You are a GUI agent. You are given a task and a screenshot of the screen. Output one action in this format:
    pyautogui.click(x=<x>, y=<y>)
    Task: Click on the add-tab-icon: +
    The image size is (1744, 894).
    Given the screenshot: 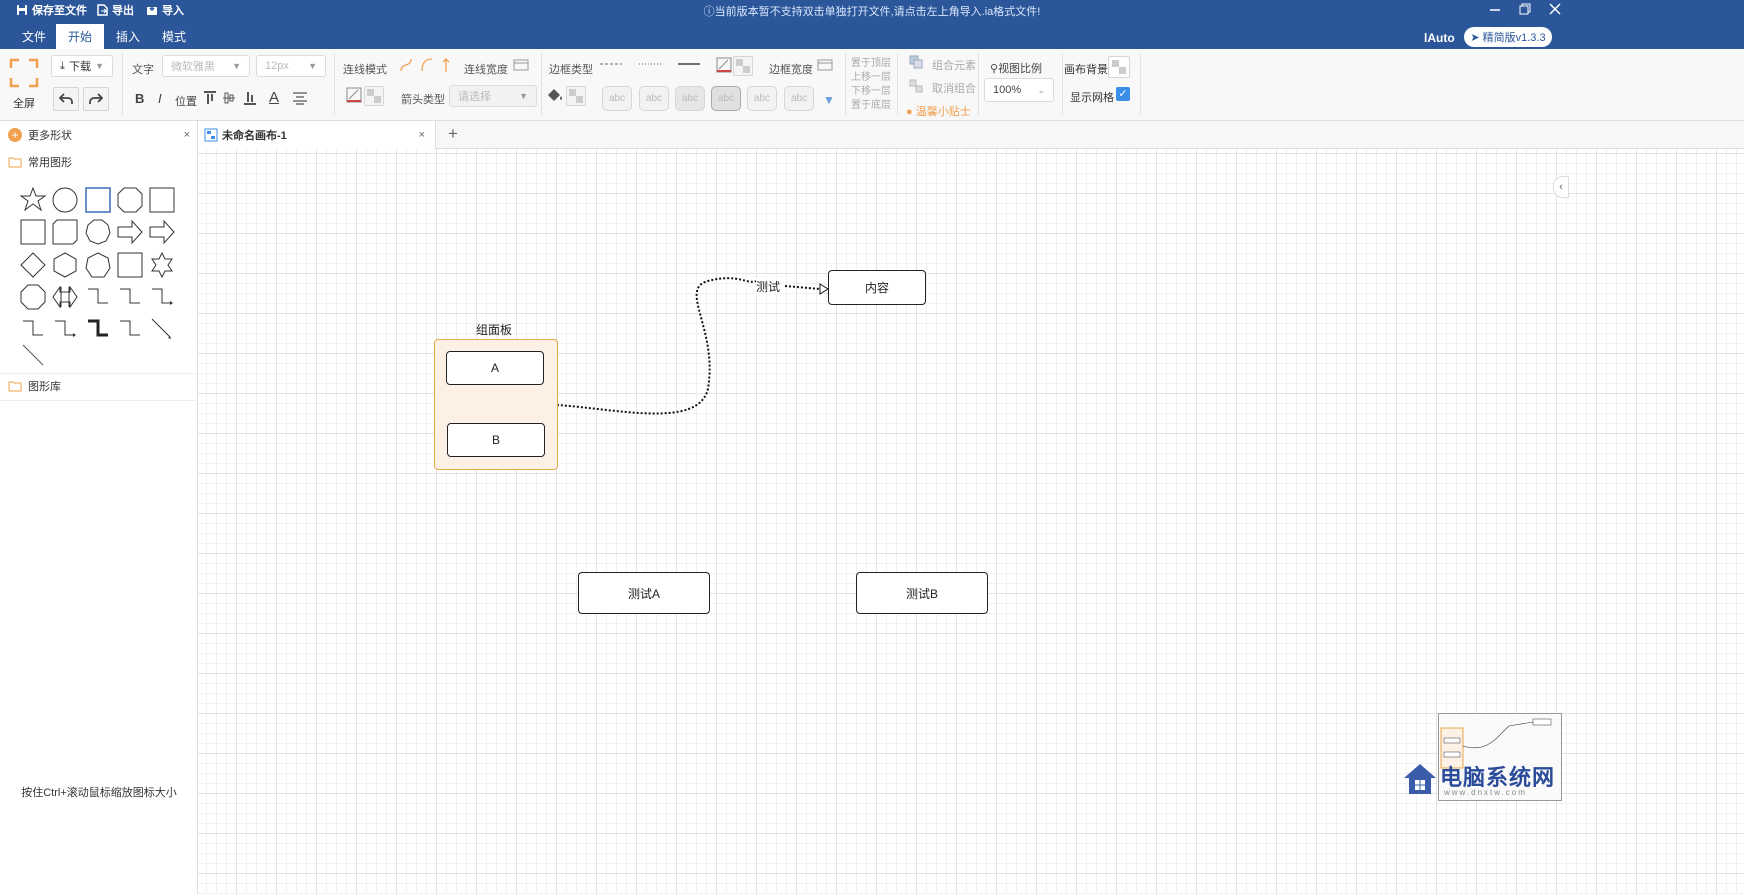 What is the action you would take?
    pyautogui.click(x=453, y=134)
    